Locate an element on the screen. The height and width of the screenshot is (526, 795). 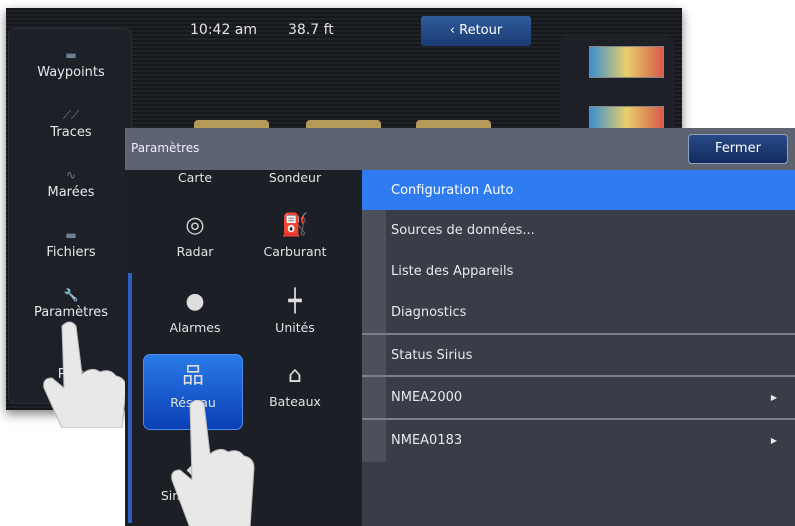
back-label: Retour is located at coordinates (481, 30).